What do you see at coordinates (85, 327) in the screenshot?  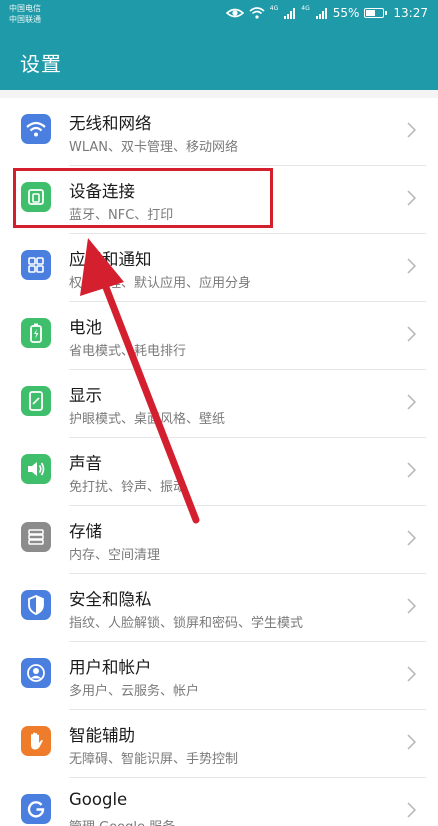 I see `settings-item-title: 电池` at bounding box center [85, 327].